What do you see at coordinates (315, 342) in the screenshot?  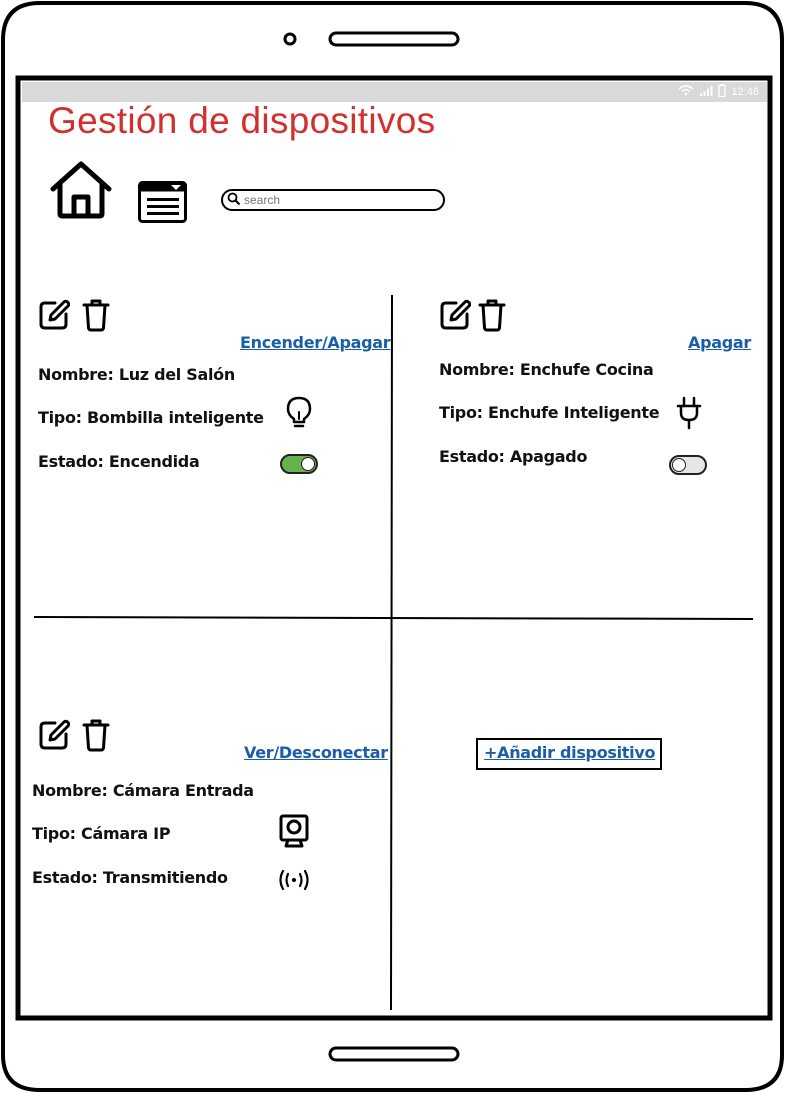 I see `toggle-power-link: Encender/Apagar` at bounding box center [315, 342].